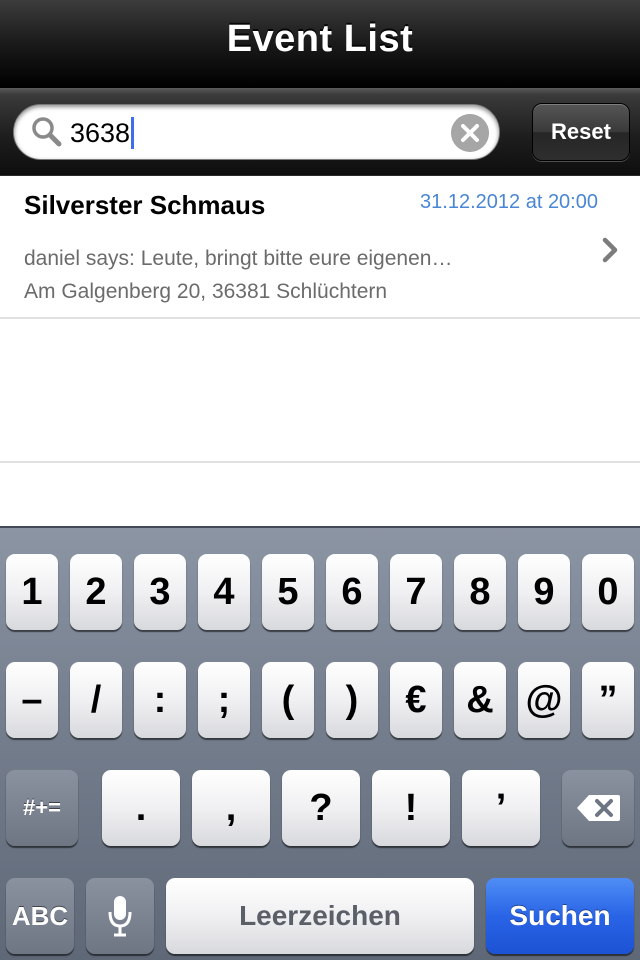 The height and width of the screenshot is (960, 640). Describe the element at coordinates (224, 592) in the screenshot. I see `key-4: 4` at that location.